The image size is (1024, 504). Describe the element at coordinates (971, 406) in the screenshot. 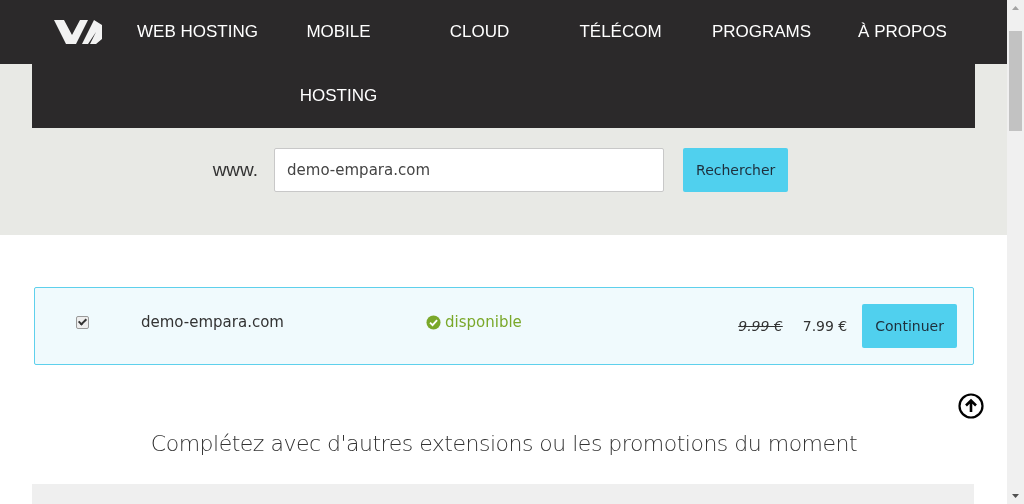

I see `scroll-up-icon` at that location.